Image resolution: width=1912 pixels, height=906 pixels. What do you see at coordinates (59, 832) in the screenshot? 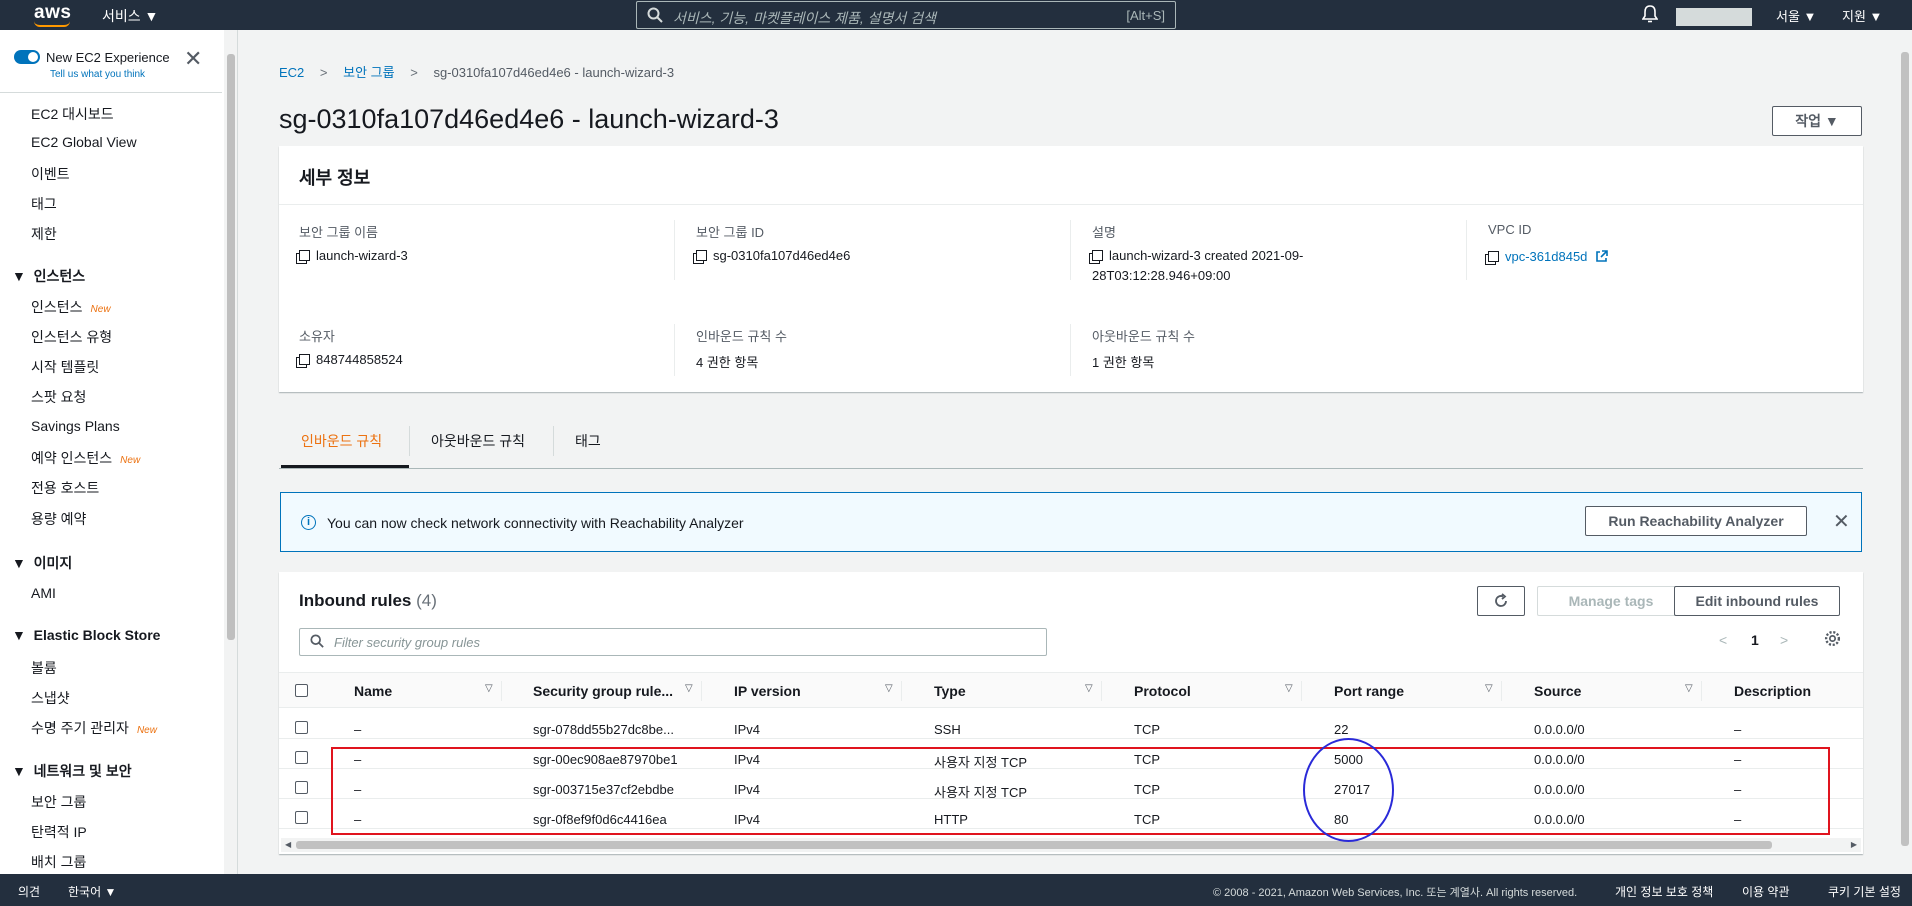
I see `sidebar-item-elastic-ips: 탄력적 IP` at bounding box center [59, 832].